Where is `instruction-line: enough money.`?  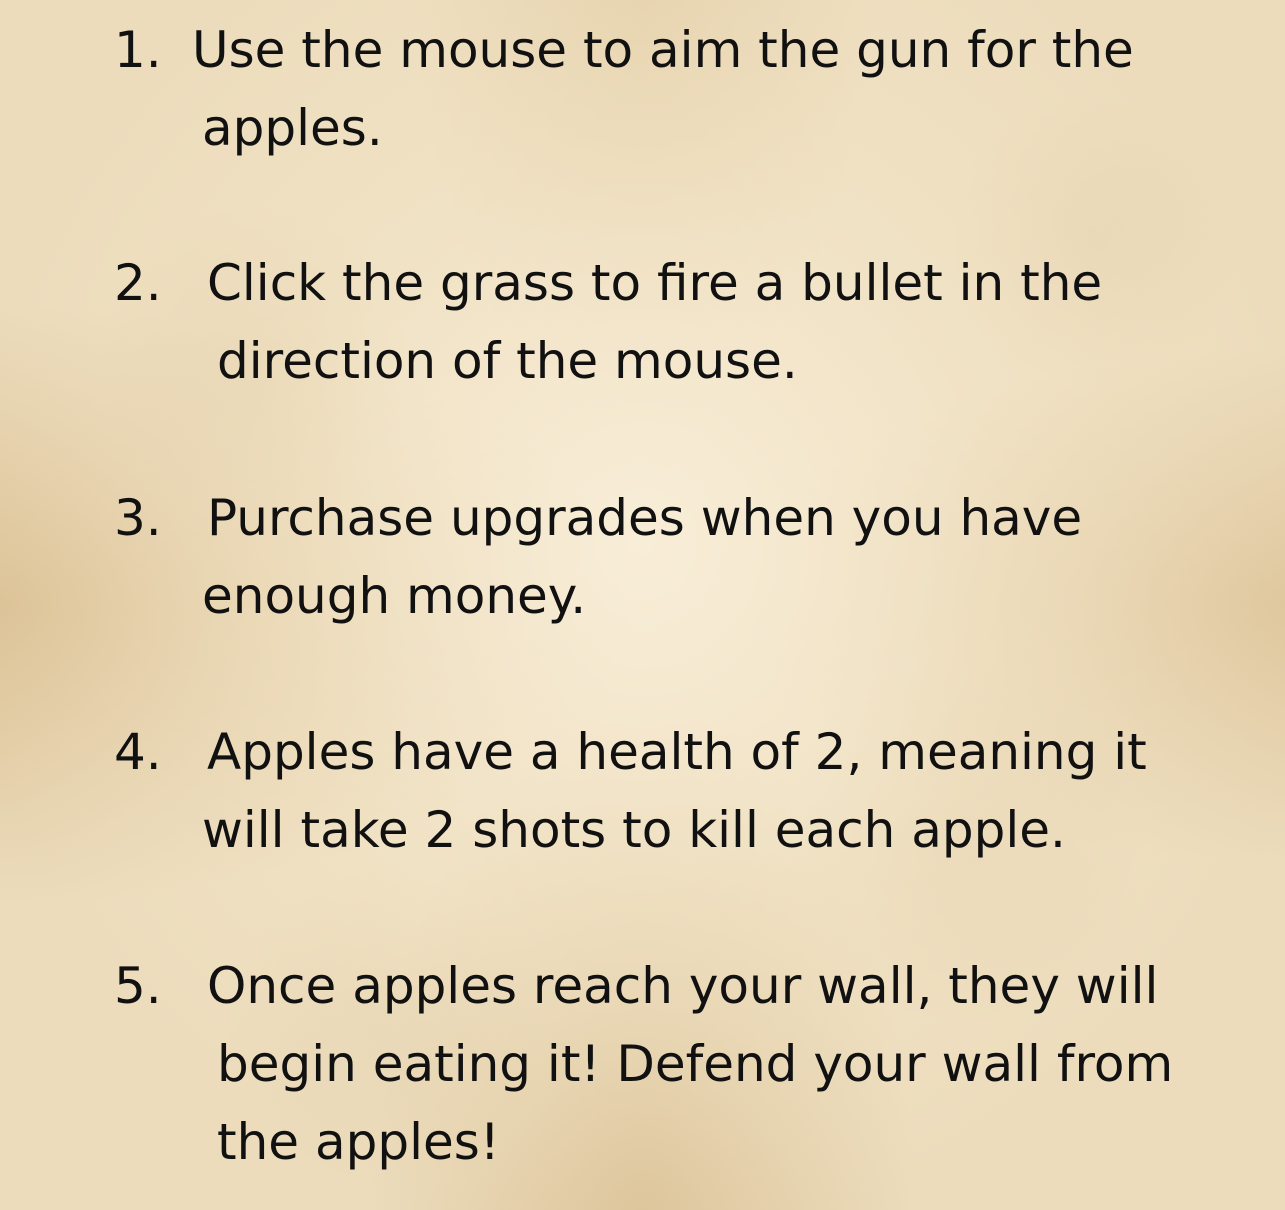
instruction-line: enough money. is located at coordinates (394, 596).